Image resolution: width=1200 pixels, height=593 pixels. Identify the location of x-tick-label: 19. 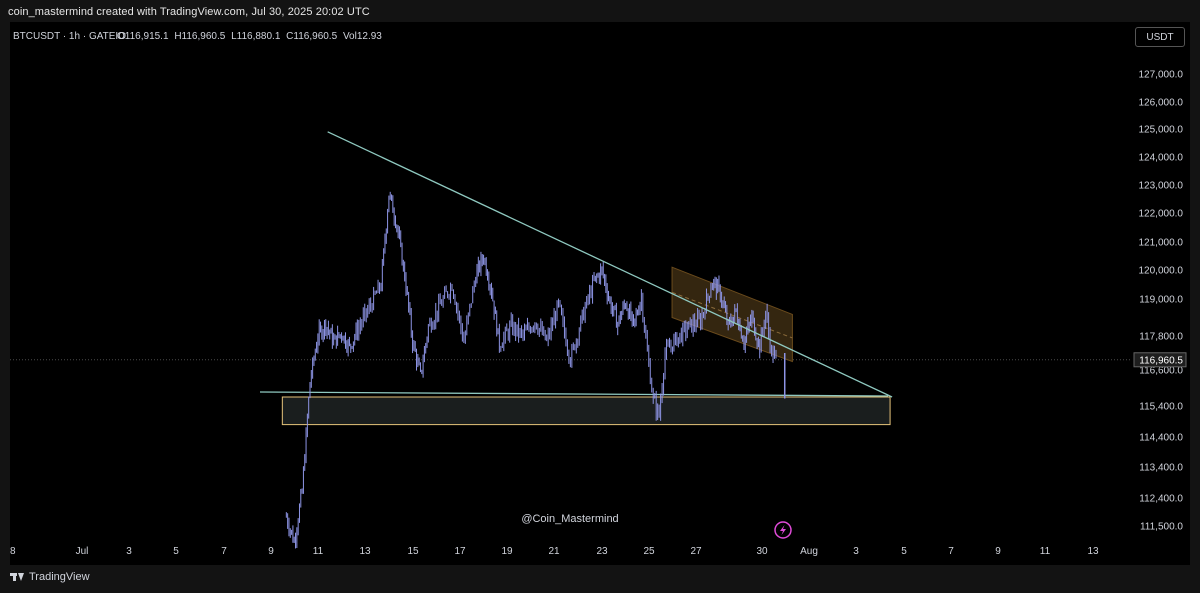
(507, 551).